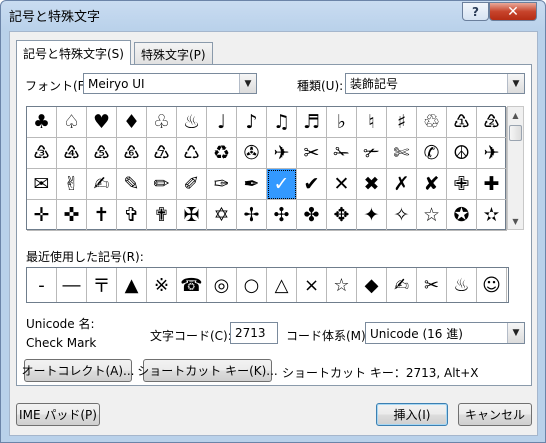  Describe the element at coordinates (222, 122) in the screenshot. I see `symbol-cell: ♩` at that location.